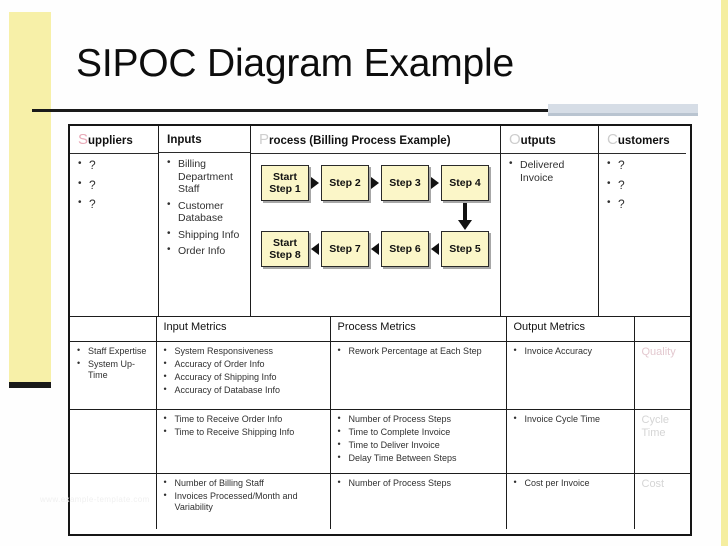 This screenshot has height=546, width=728. Describe the element at coordinates (571, 351) in the screenshot. I see `list-item: Invoice Accuracy` at that location.